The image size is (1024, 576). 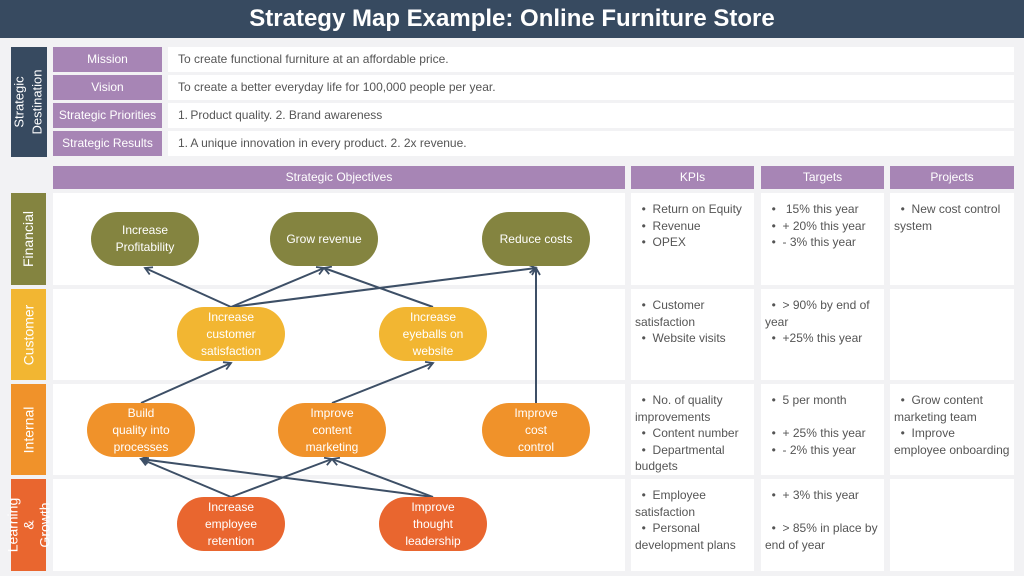 I want to click on objective-node: Improve thought leadership, so click(x=433, y=524).